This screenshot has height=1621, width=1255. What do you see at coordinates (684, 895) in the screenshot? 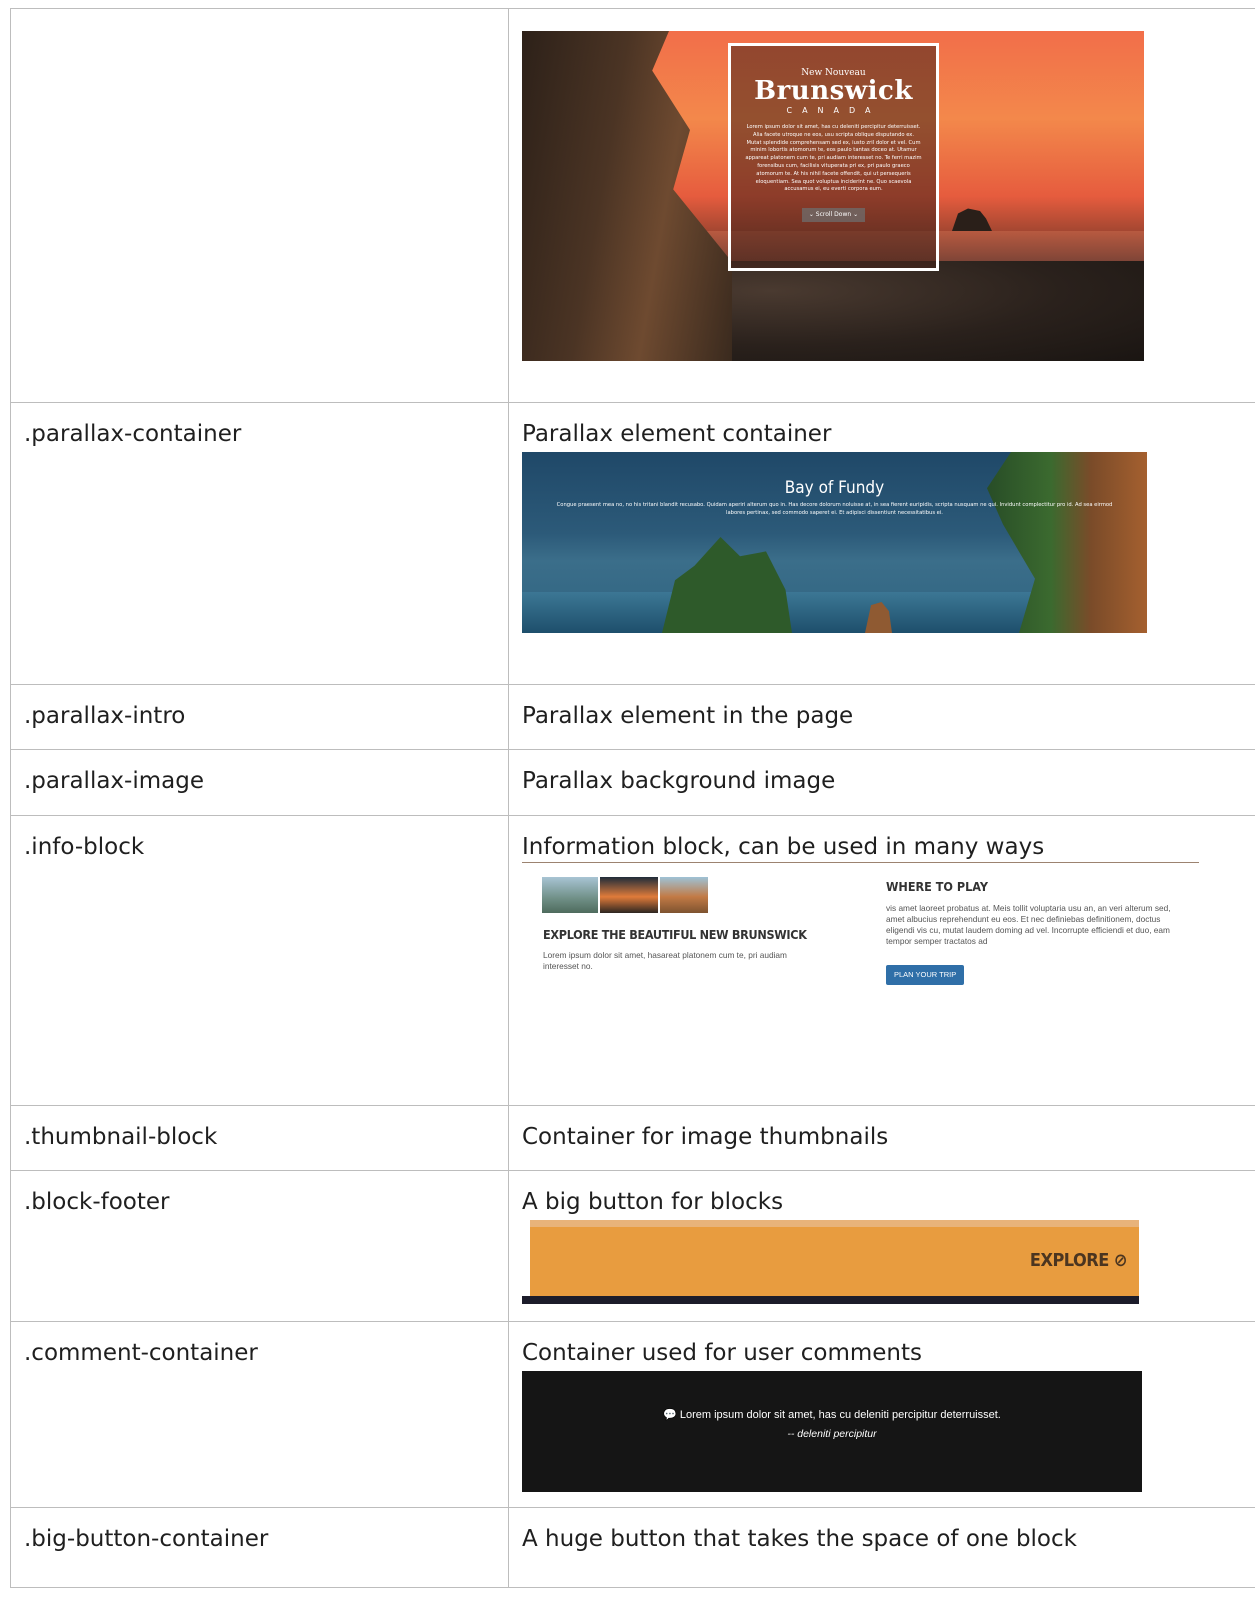
I see `thumbnail-cliffs` at bounding box center [684, 895].